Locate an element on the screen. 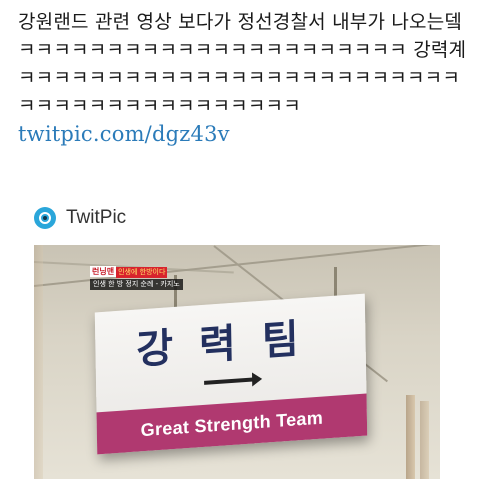 The width and height of the screenshot is (480, 479). sign-hanger is located at coordinates (335, 283).